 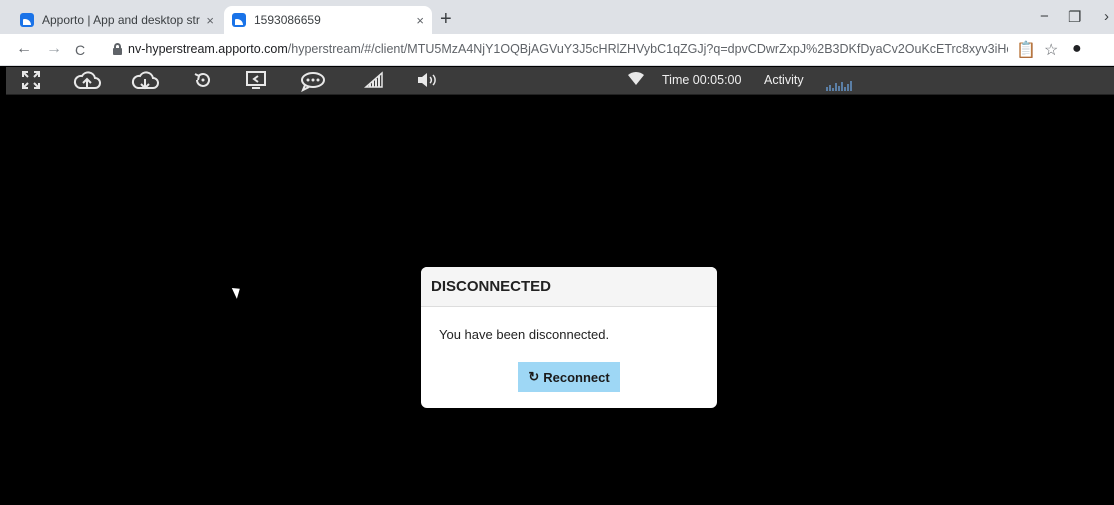 I want to click on session-timer: Time 00:05:00, so click(x=702, y=80).